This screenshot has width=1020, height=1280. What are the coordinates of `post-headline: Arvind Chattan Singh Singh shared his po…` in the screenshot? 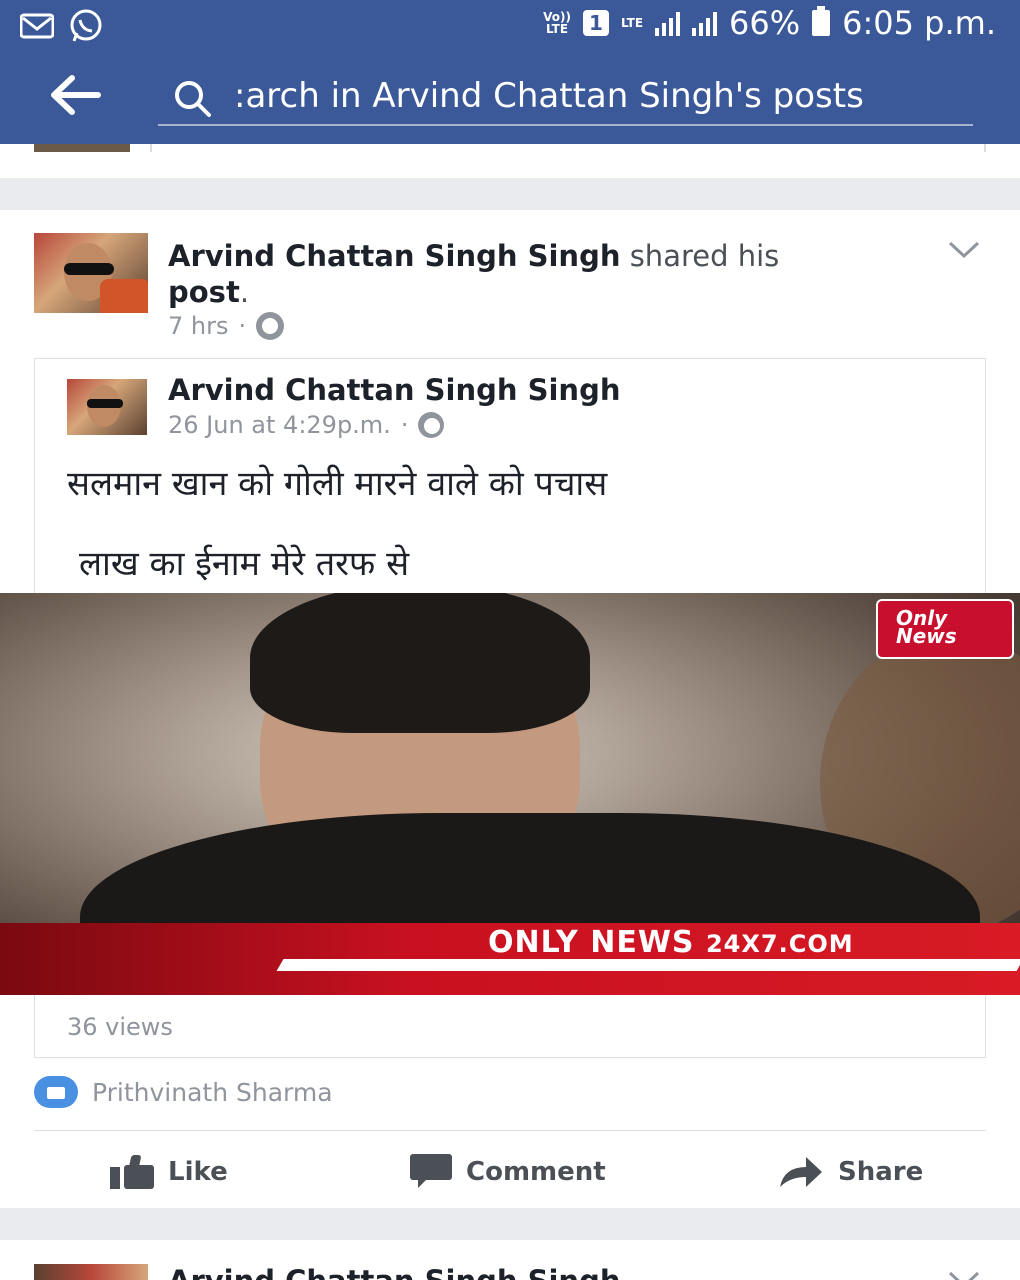 It's located at (474, 274).